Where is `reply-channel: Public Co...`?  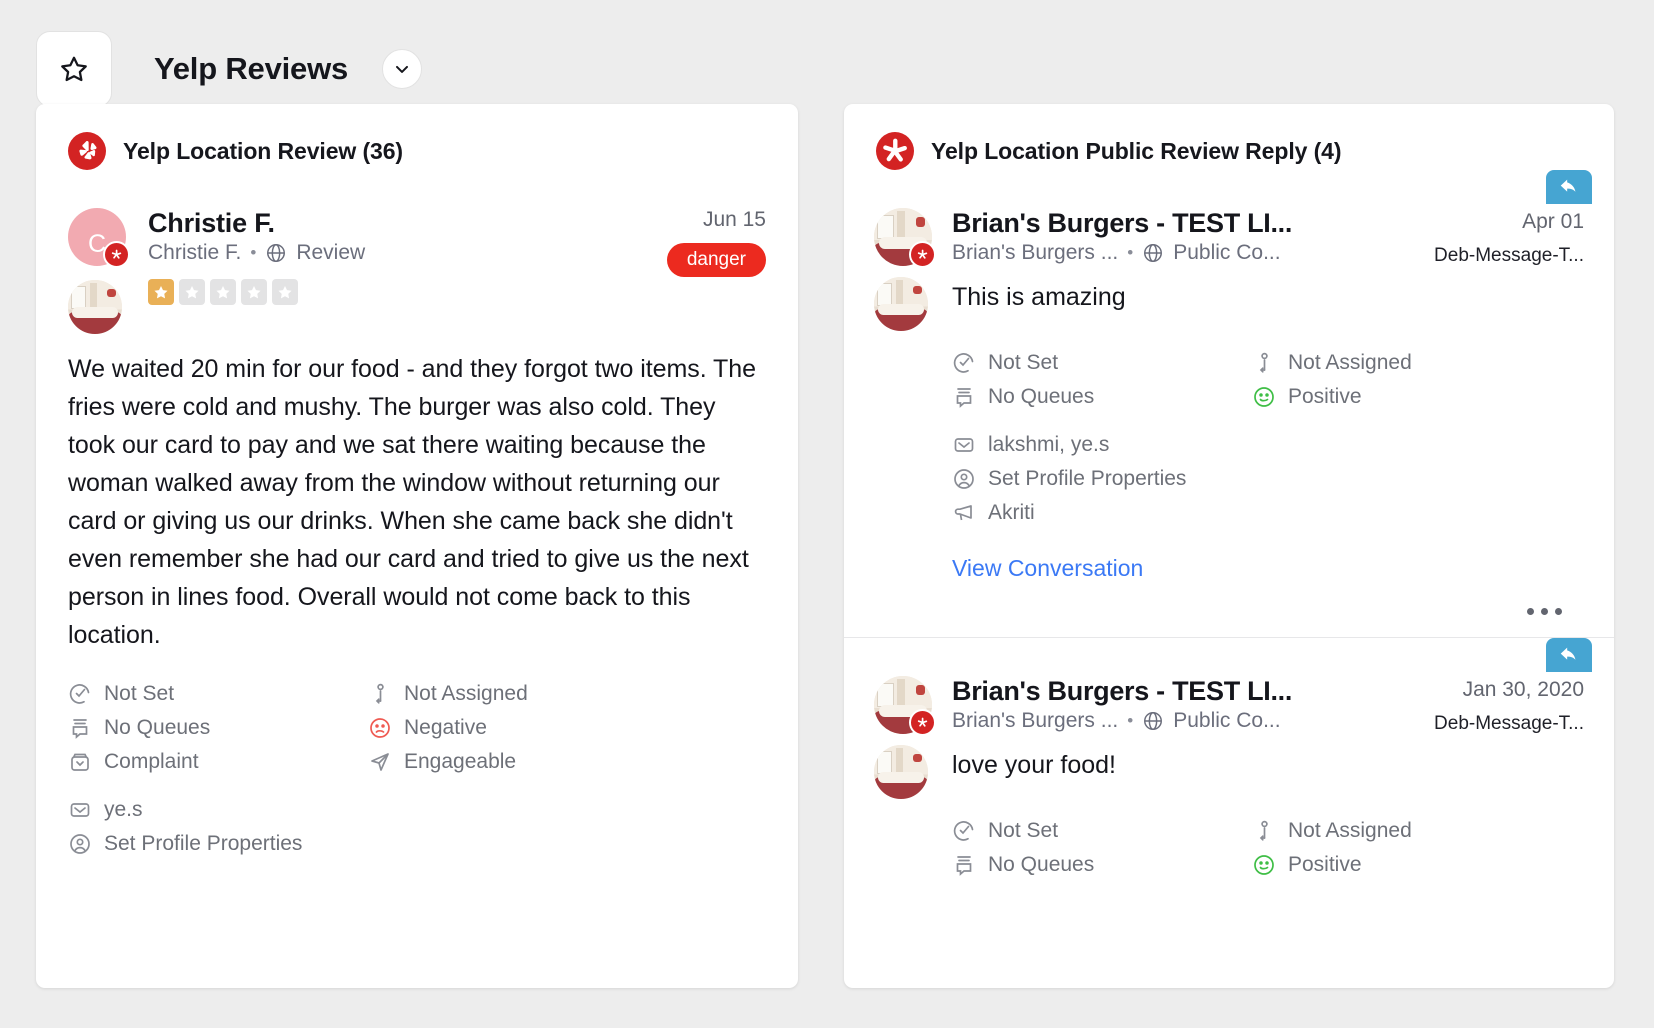 reply-channel: Public Co... is located at coordinates (1227, 253).